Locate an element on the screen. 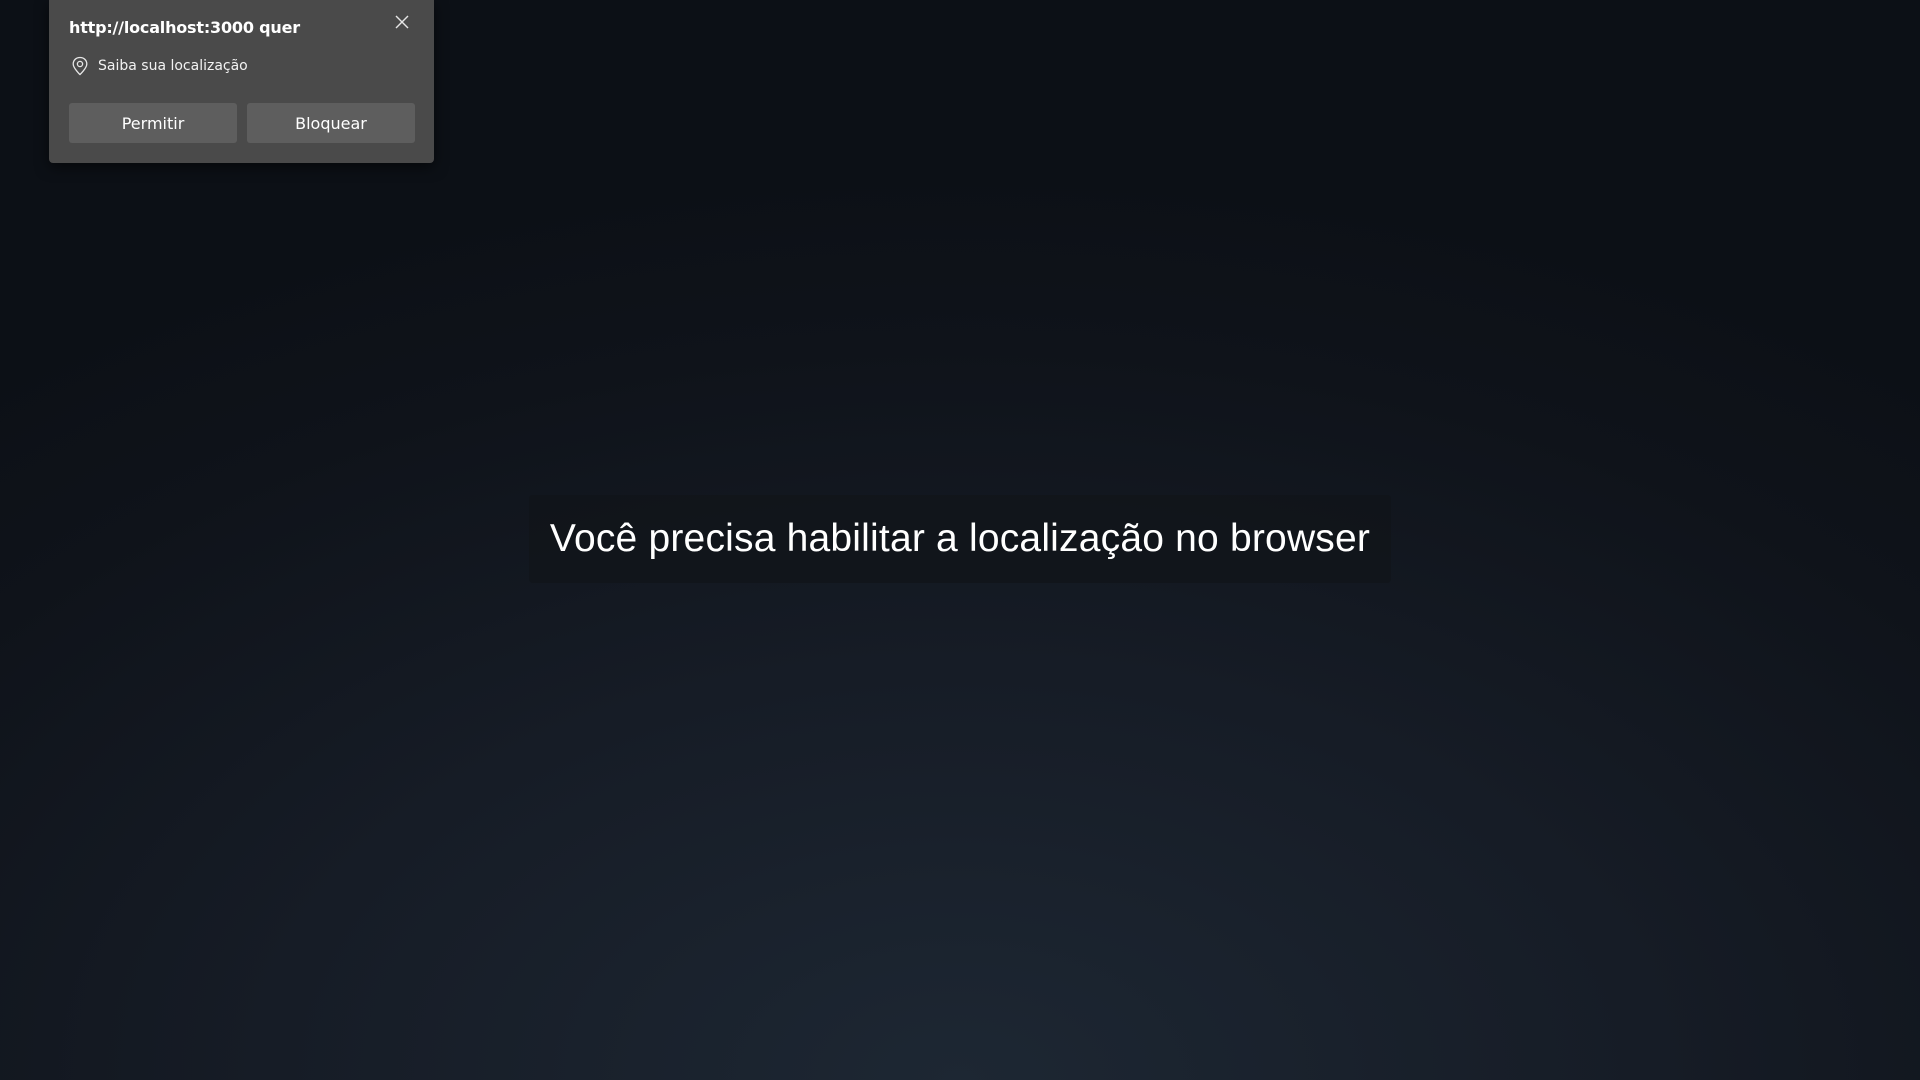 Image resolution: width=1920 pixels, height=1080 pixels. permission-label: Saiba sua localização is located at coordinates (173, 66).